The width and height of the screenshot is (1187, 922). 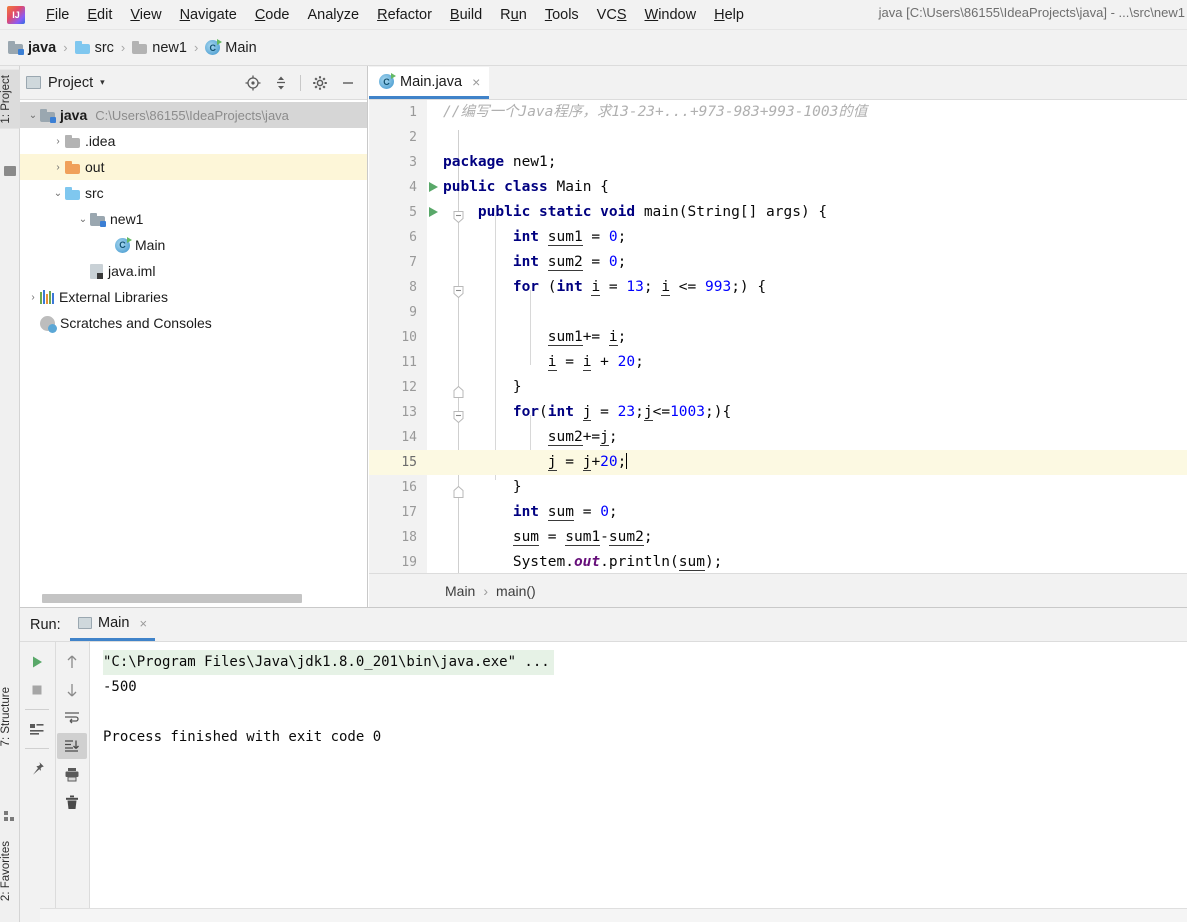 What do you see at coordinates (409, 387) in the screenshot?
I see `line-number: 12` at bounding box center [409, 387].